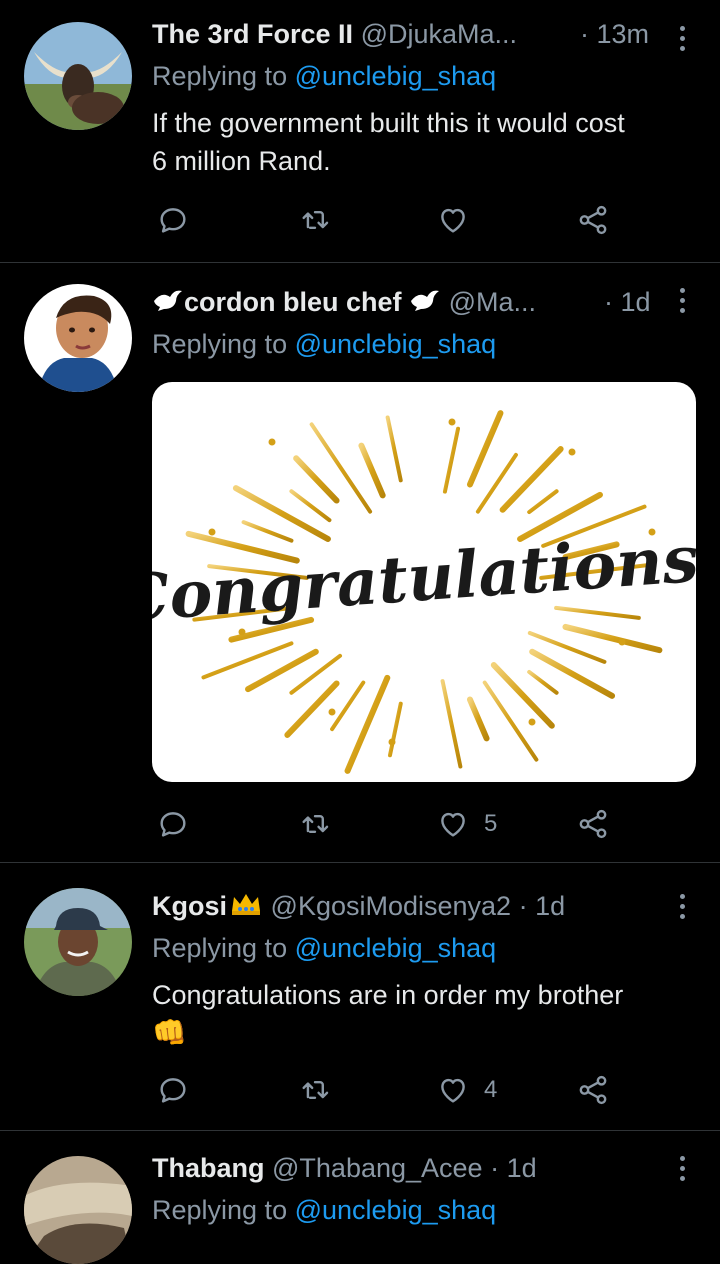  Describe the element at coordinates (169, 1032) in the screenshot. I see `fist-emoji: 👊` at that location.